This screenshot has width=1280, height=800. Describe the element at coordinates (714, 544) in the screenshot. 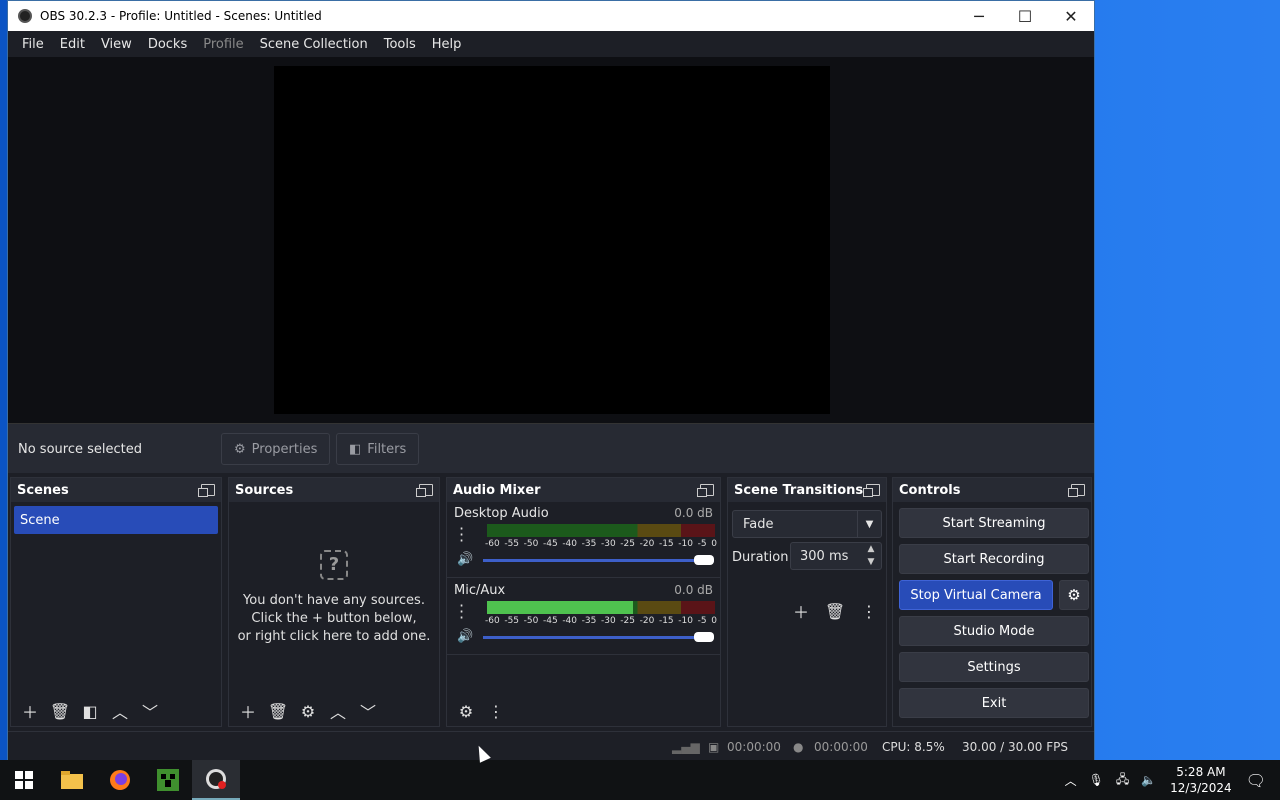

I see `meter-scale-tick: 0` at that location.